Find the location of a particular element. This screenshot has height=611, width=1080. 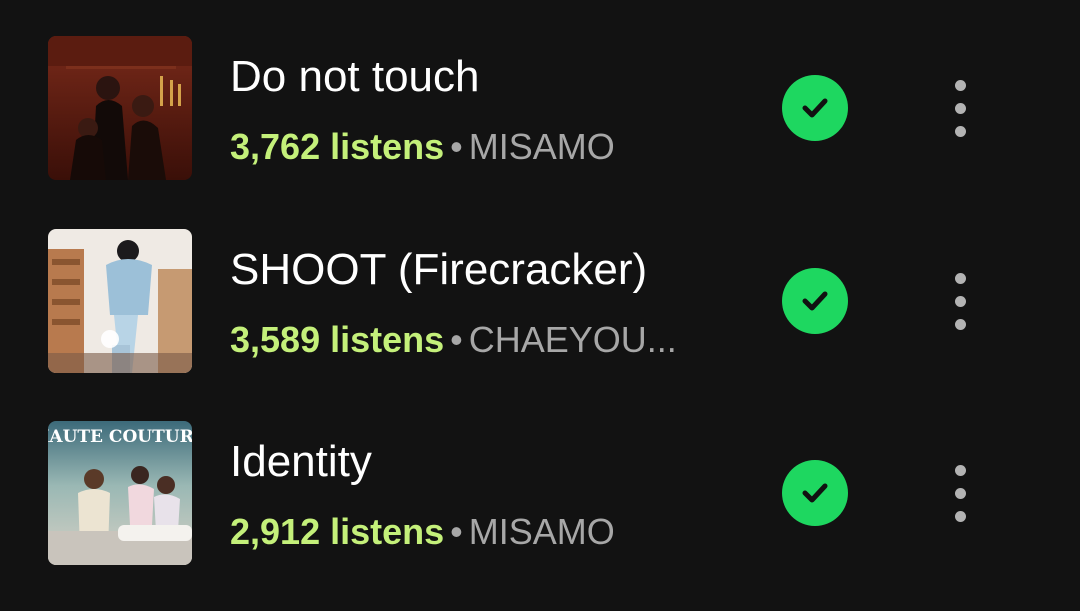

listen-count: 2,912 listens is located at coordinates (337, 531).